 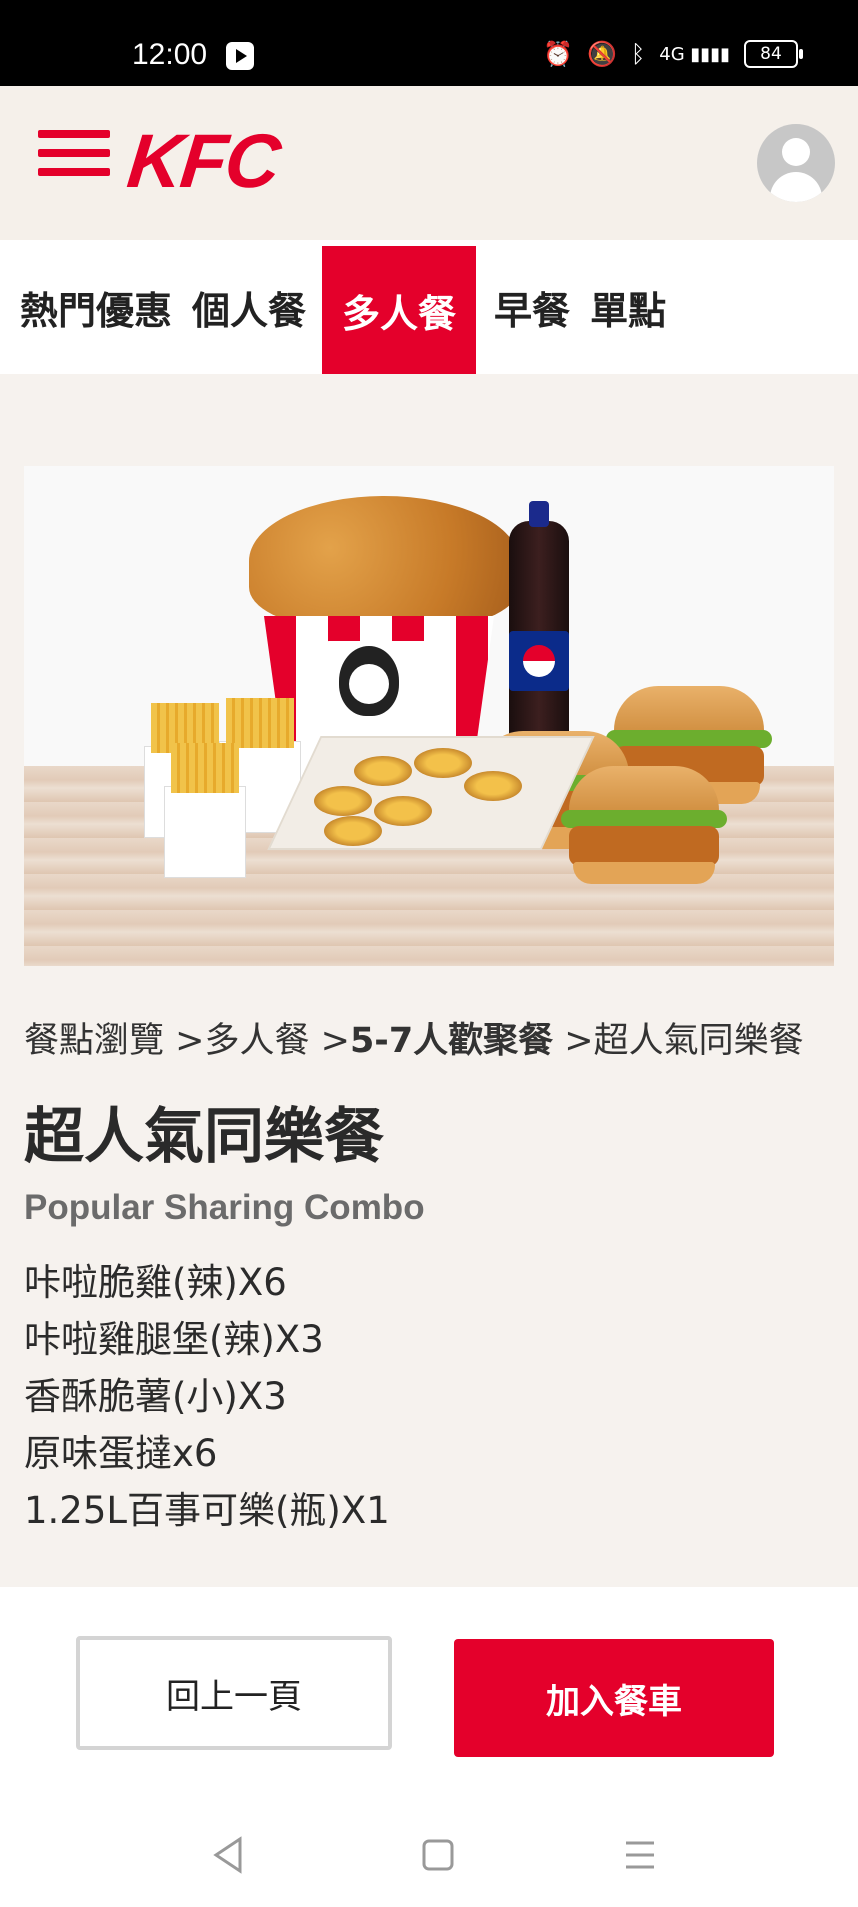 I want to click on breadcrumb: 餐點瀏覽 >多人餐 >5-7人歡聚餐 >超人氣同樂餐, so click(x=414, y=1041).